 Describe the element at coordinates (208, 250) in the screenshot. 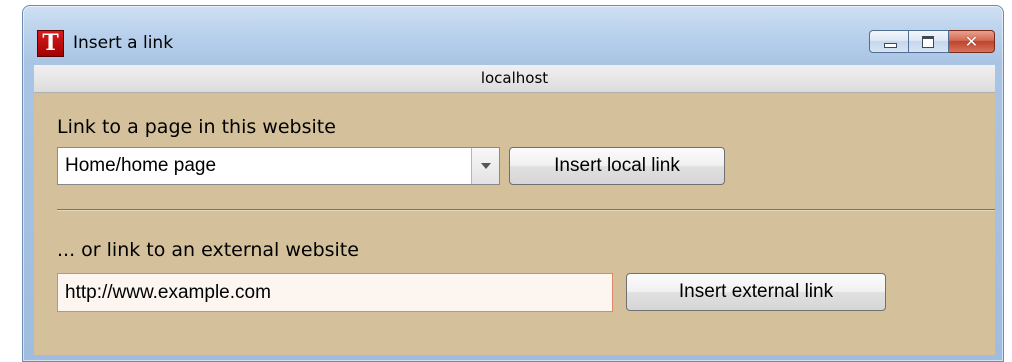

I see `external-link-heading: ... or link to an external website` at that location.